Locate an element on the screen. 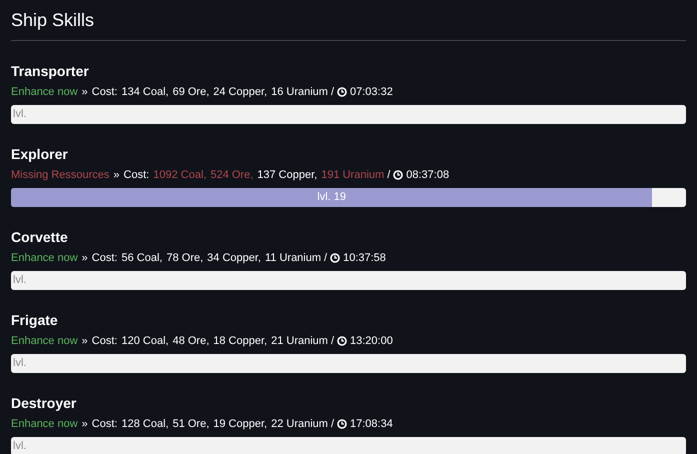 This screenshot has height=454, width=697. cost-item: 19 Copper, is located at coordinates (240, 424).